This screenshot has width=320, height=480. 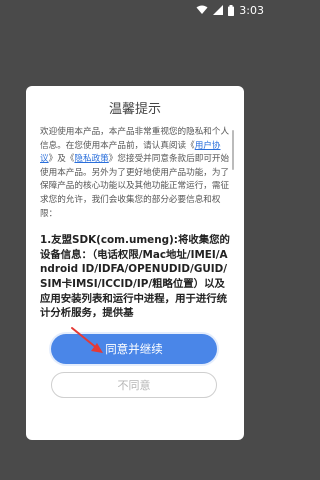 I want to click on agree-button: 同意并继续, so click(x=134, y=349).